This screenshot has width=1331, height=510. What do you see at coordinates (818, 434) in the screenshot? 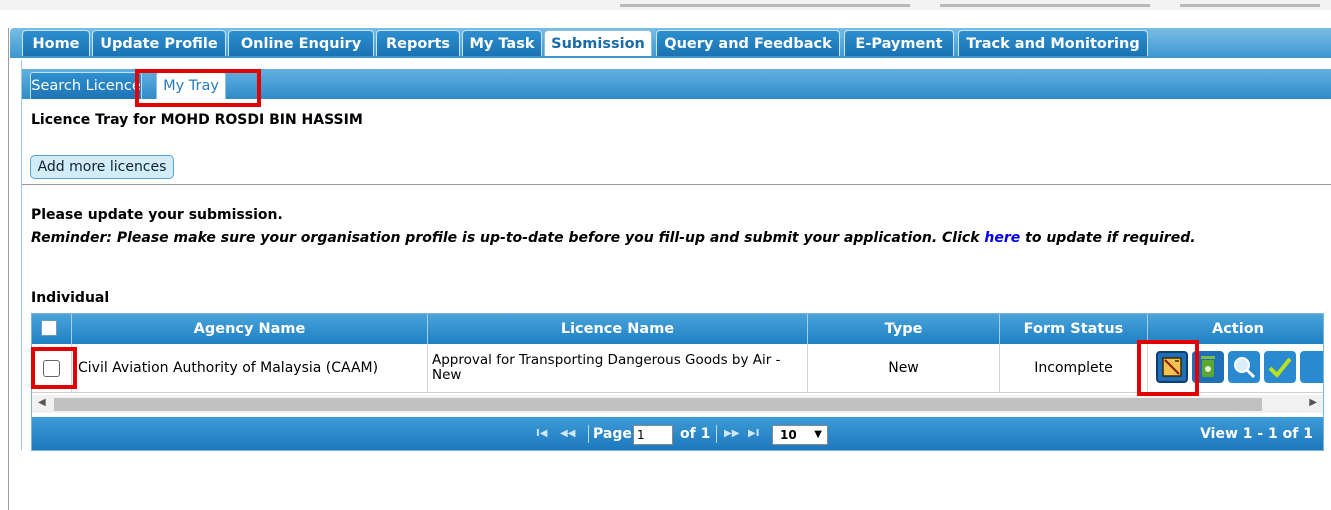
I see `chevron-down-icon: ▼` at bounding box center [818, 434].